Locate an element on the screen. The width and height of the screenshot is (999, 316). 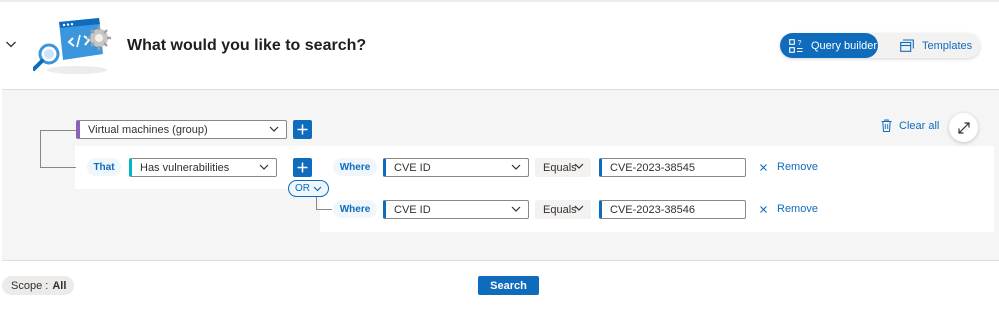
clear-all-label: Clear all is located at coordinates (919, 125).